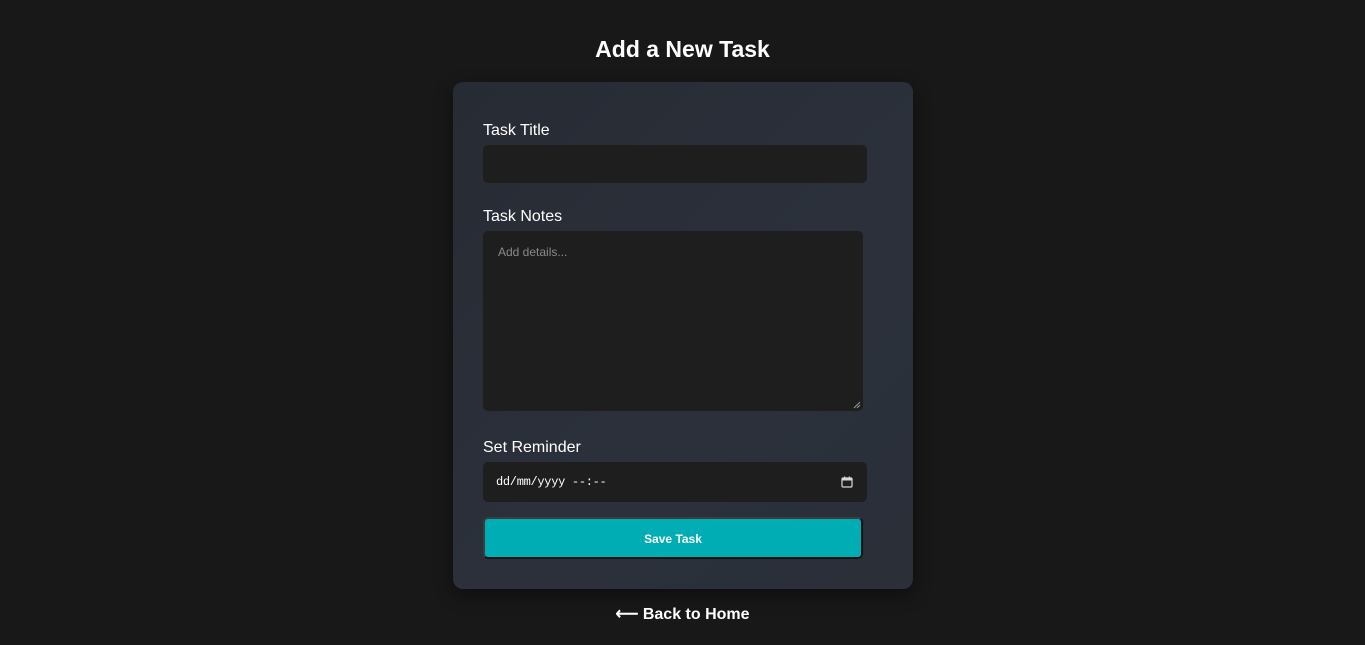 This screenshot has width=1365, height=645. What do you see at coordinates (675, 164) in the screenshot?
I see `task-title-input` at bounding box center [675, 164].